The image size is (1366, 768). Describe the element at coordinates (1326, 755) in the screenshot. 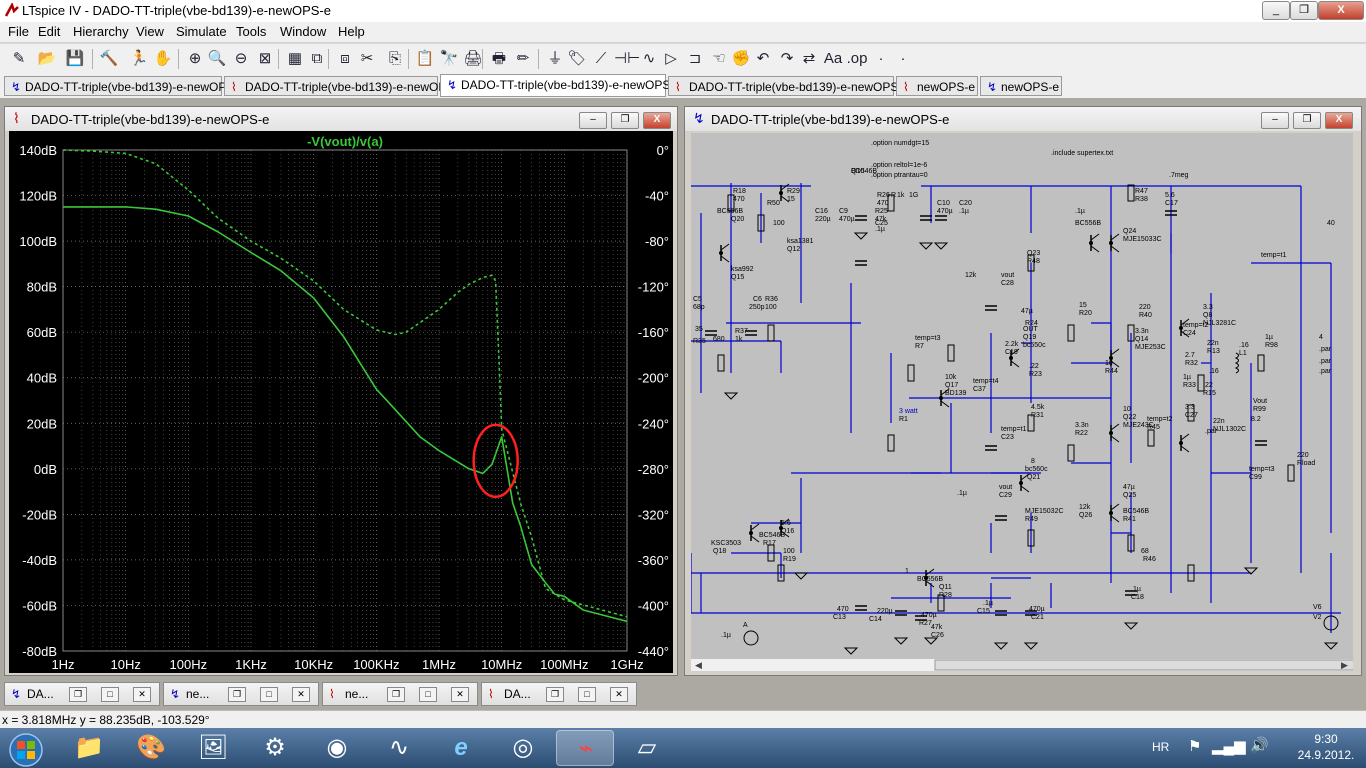

I see `clock-date: 24.9.2012.` at that location.